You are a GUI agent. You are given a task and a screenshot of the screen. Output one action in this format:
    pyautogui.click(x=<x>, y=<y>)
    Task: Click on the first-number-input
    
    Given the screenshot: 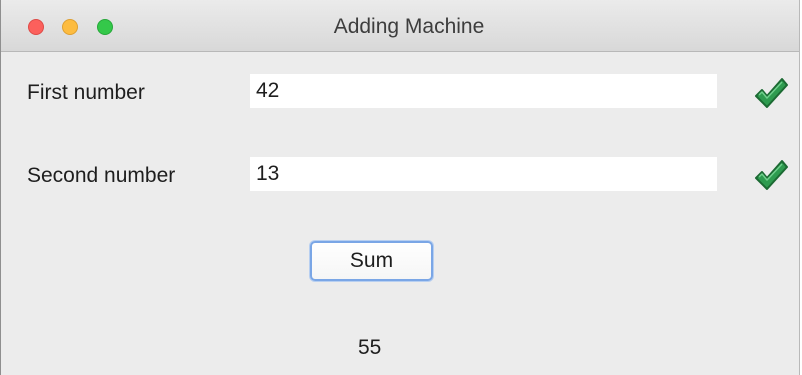 What is the action you would take?
    pyautogui.click(x=483, y=91)
    